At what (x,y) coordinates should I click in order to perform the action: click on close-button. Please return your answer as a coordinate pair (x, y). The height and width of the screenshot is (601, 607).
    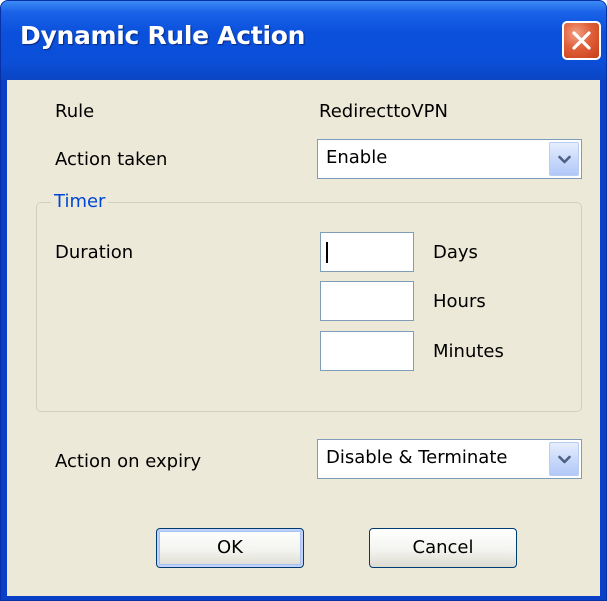
    Looking at the image, I should click on (581, 40).